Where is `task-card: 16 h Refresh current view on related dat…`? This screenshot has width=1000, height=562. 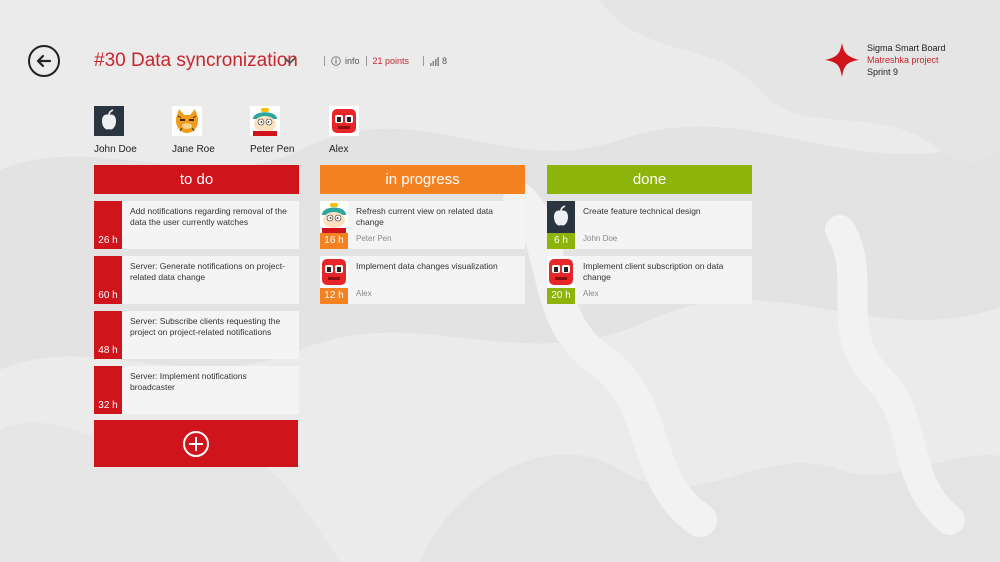 task-card: 16 h Refresh current view on related dat… is located at coordinates (422, 225).